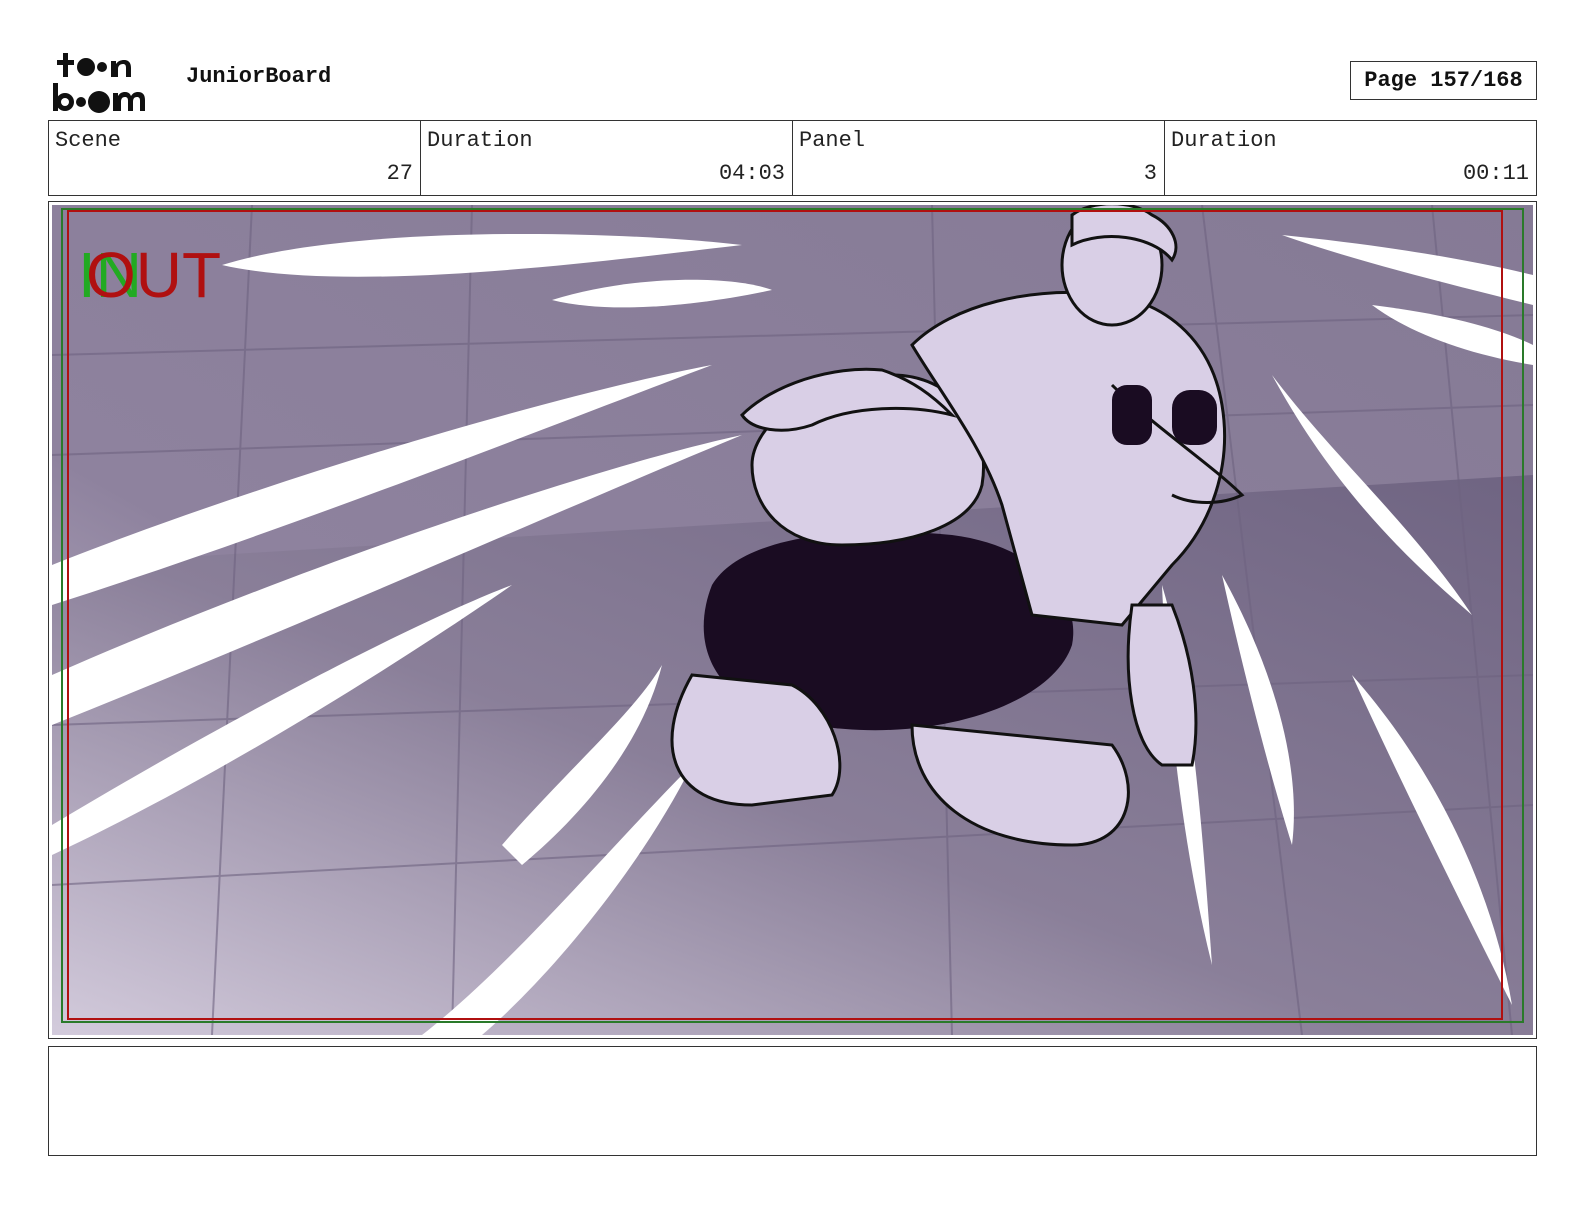 The width and height of the screenshot is (1584, 1224). What do you see at coordinates (607, 158) in the screenshot?
I see `scene-duration-cell: Duration 04:03` at bounding box center [607, 158].